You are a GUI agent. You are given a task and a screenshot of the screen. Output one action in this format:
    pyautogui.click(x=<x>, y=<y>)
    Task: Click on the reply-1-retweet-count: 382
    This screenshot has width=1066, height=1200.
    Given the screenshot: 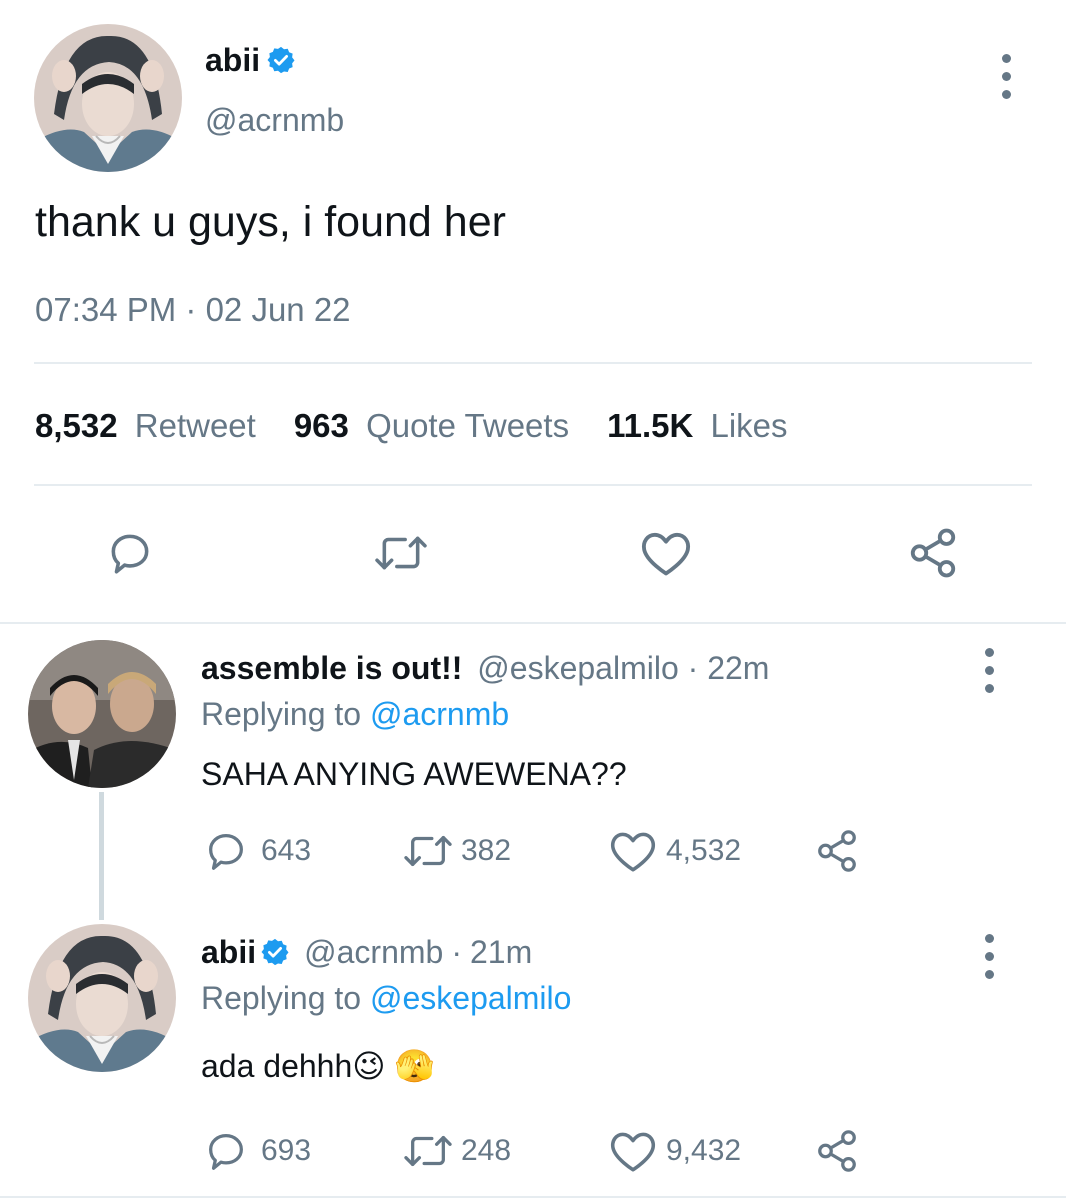 What is the action you would take?
    pyautogui.click(x=486, y=850)
    